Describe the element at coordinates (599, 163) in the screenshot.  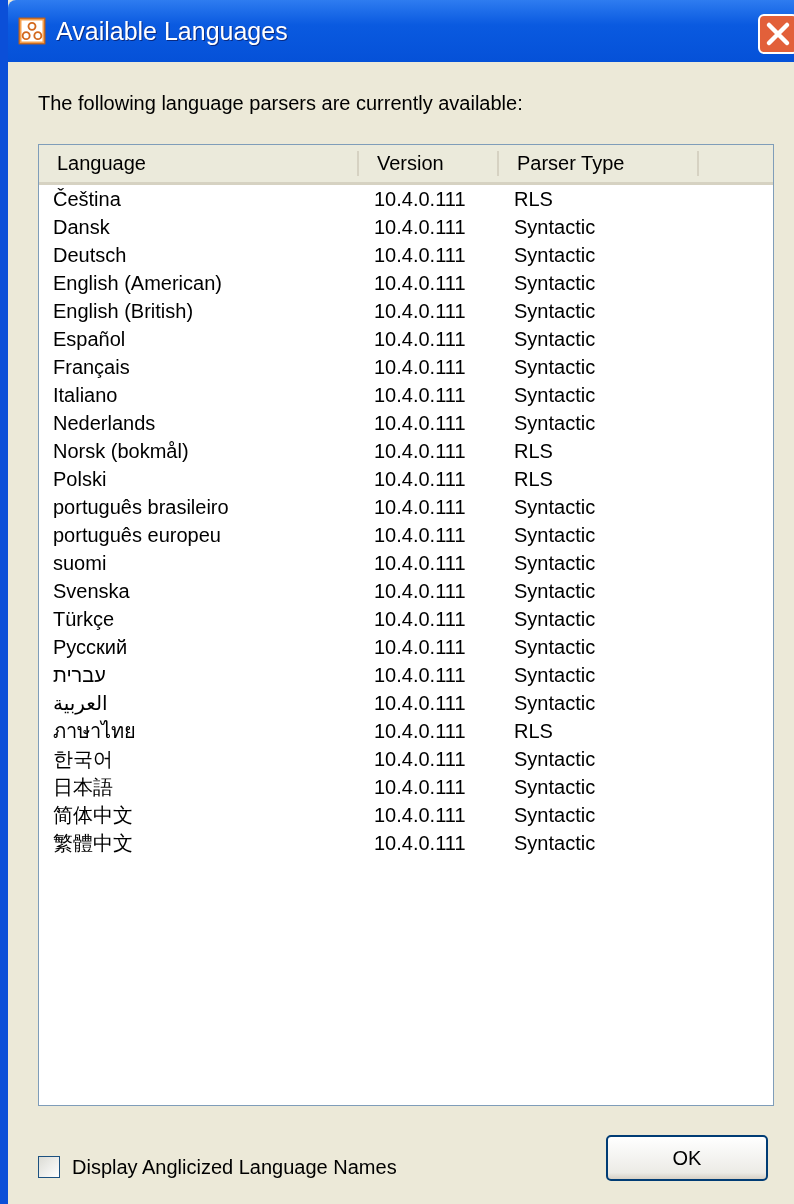
I see `column-header: Parser Type` at that location.